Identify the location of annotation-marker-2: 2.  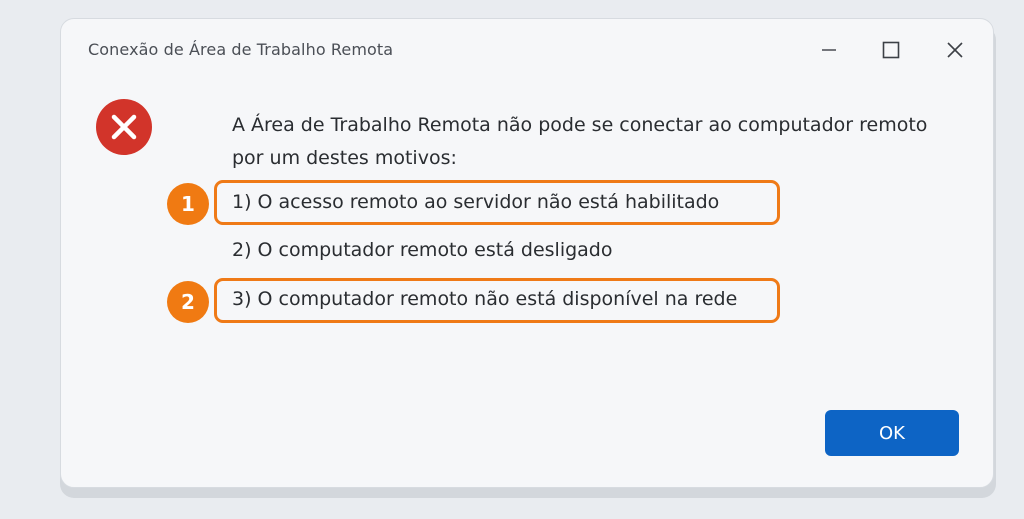
(188, 302).